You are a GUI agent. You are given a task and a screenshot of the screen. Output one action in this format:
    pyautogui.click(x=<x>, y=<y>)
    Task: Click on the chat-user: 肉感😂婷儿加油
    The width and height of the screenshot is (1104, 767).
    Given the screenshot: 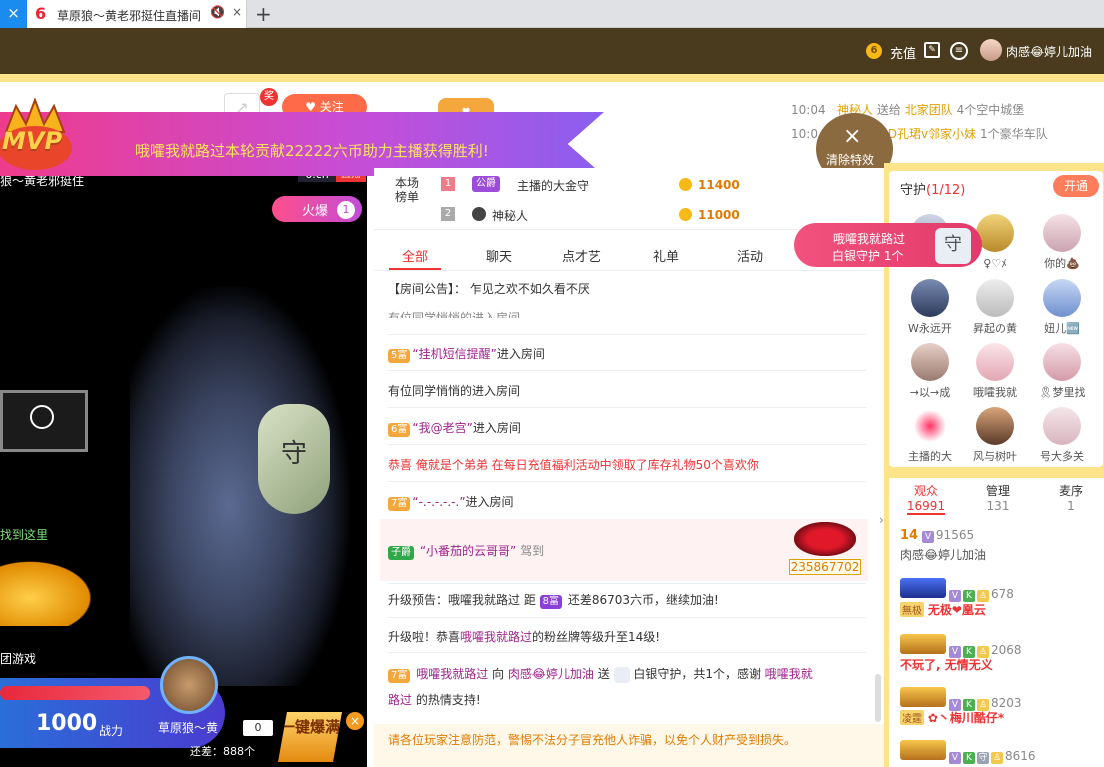 What is the action you would take?
    pyautogui.click(x=551, y=674)
    